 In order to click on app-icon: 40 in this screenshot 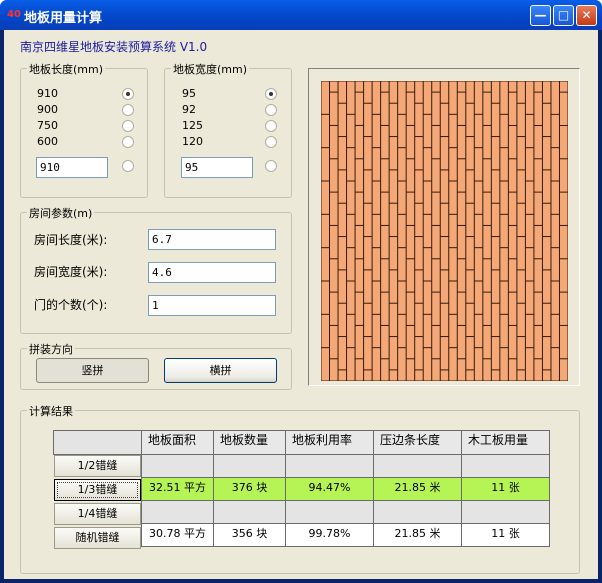, I will do `click(14, 14)`.